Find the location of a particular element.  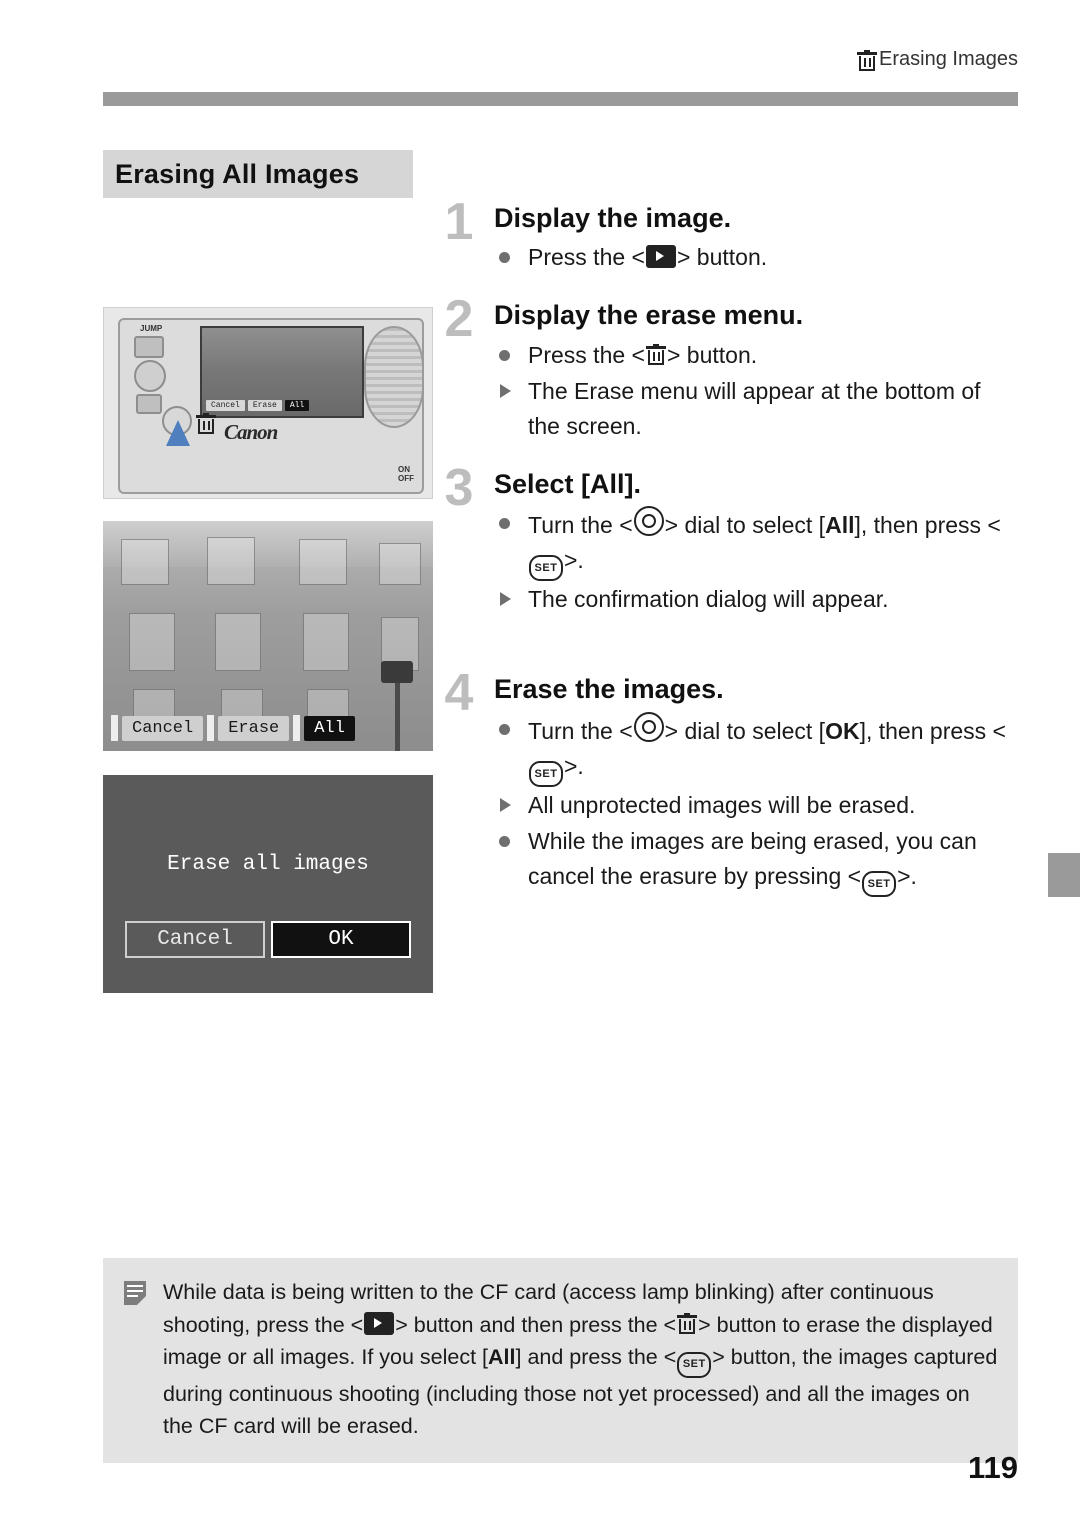

step-3-text-mid: > dial to select [ is located at coordinates (745, 524).